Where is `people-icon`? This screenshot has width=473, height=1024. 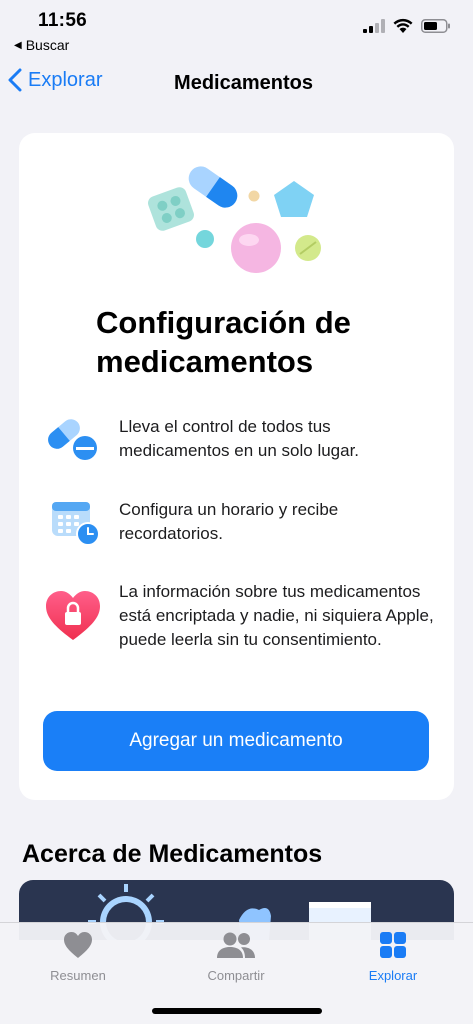
people-icon is located at coordinates (236, 945).